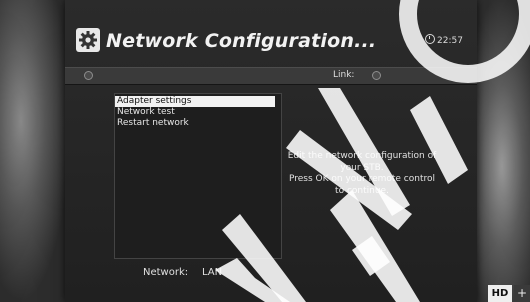 The width and height of the screenshot is (530, 302). I want to click on help-line: to continue., so click(362, 190).